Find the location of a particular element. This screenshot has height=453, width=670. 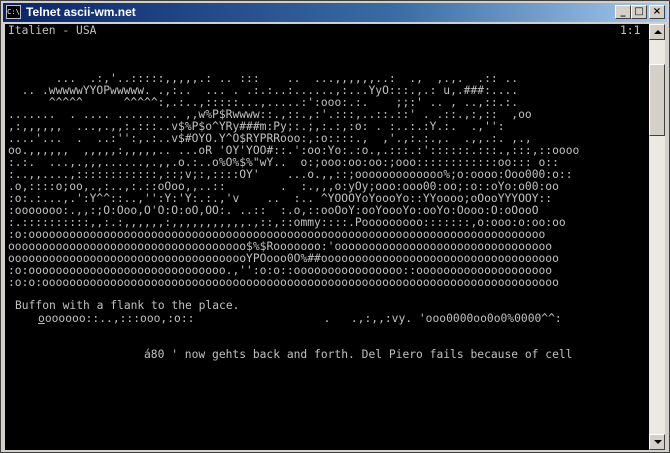

title-bar: C:\ Telnet ascii-wm.net _ □ × is located at coordinates (335, 12).